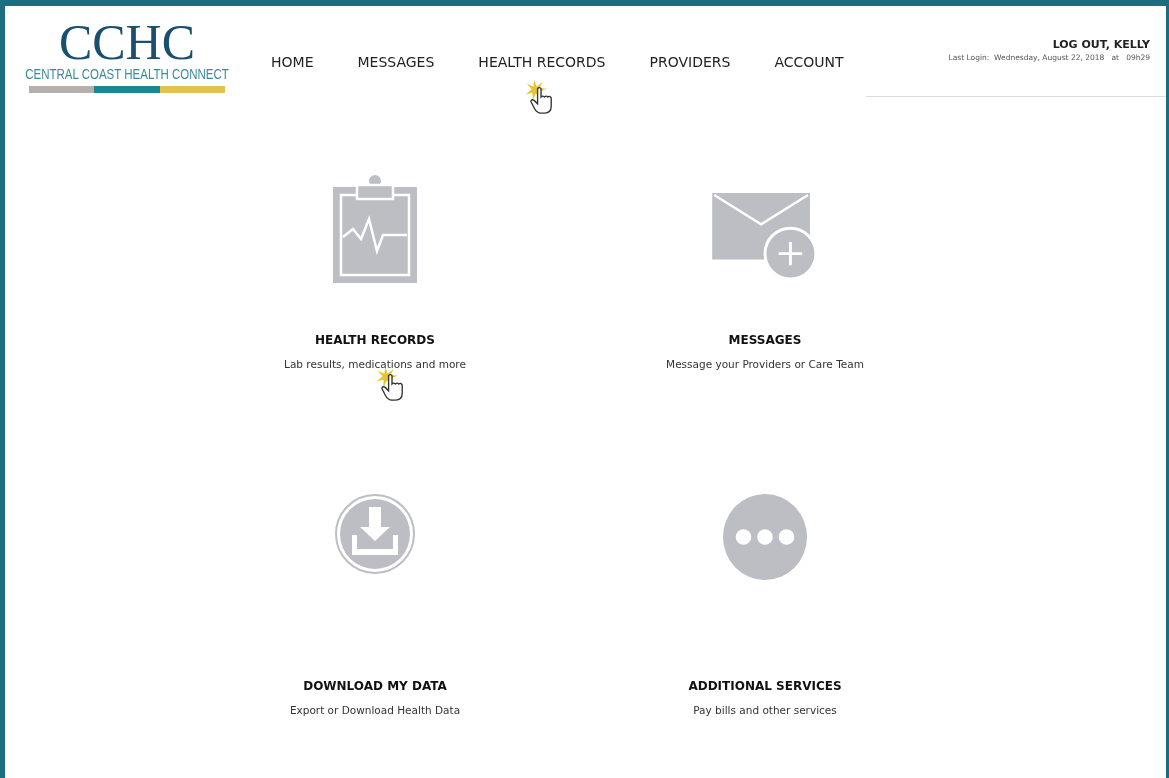 This screenshot has height=778, width=1169. What do you see at coordinates (375, 229) in the screenshot?
I see `clipboard-icon` at bounding box center [375, 229].